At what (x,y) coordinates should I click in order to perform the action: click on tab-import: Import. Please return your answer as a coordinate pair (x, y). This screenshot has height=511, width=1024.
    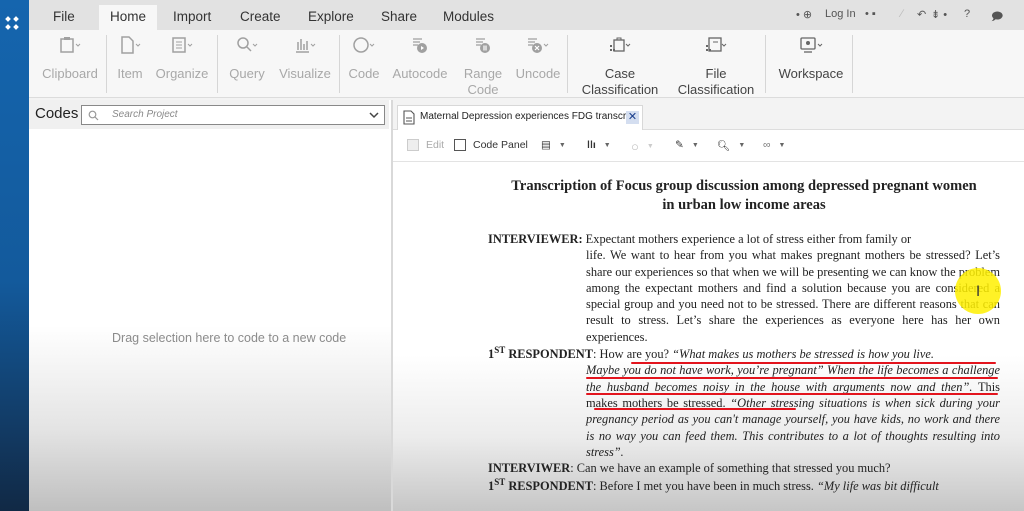
    Looking at the image, I should click on (192, 17).